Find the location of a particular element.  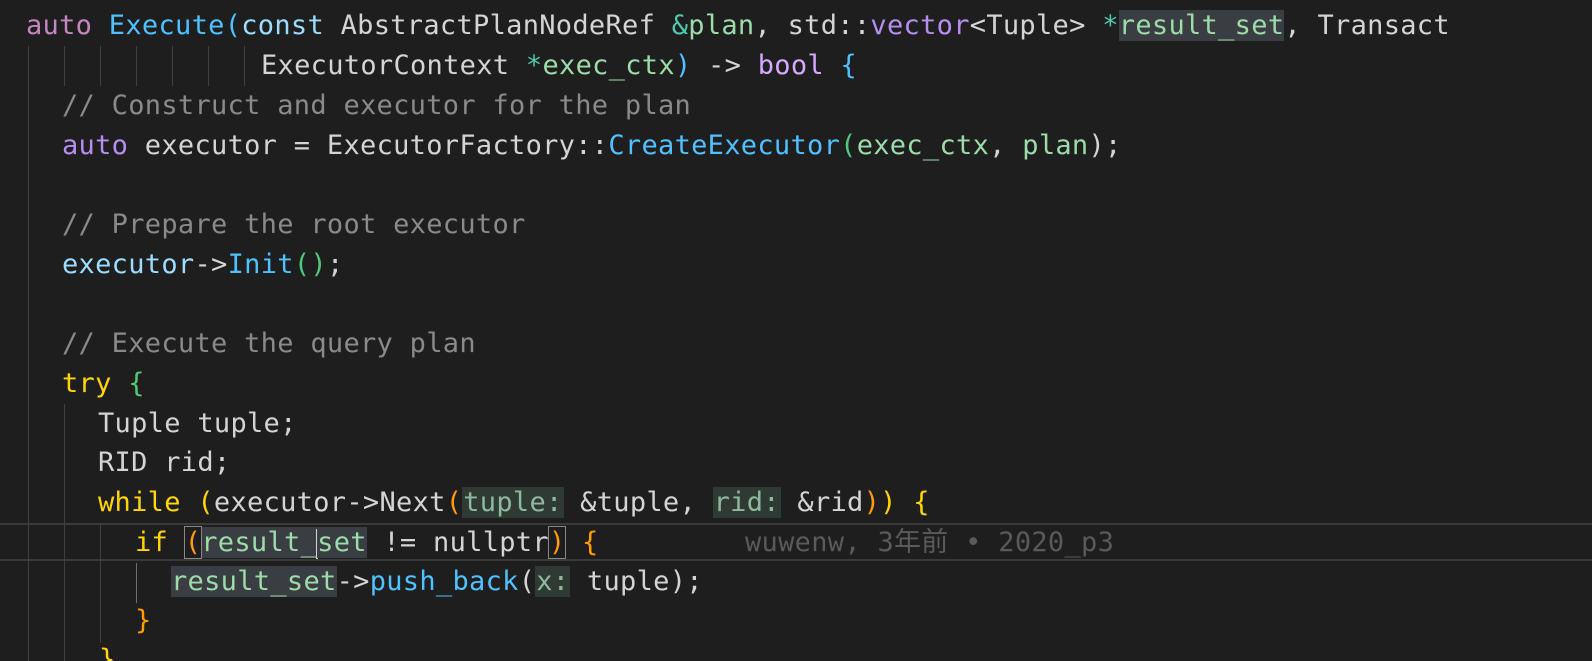

decl-tuple: Tuple tuple; is located at coordinates (197, 423).